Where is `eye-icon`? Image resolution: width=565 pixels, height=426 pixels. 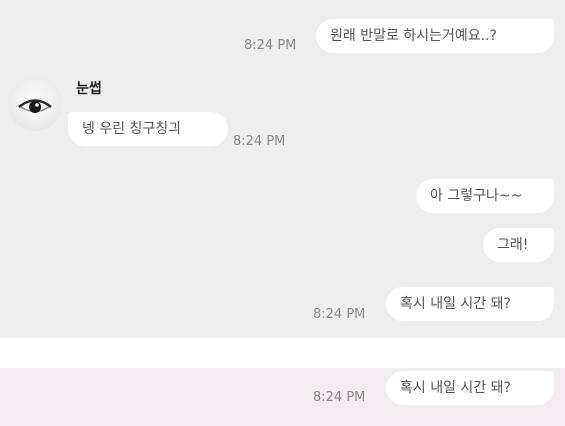 eye-icon is located at coordinates (35, 106).